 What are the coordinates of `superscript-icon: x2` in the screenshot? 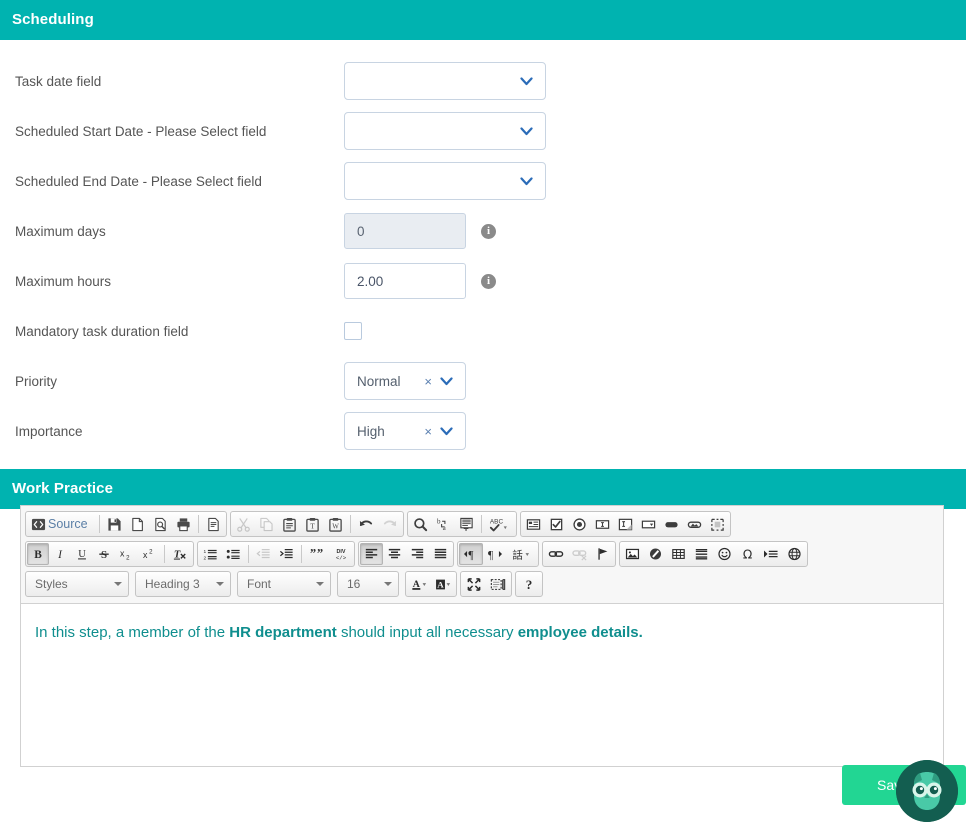 It's located at (149, 554).